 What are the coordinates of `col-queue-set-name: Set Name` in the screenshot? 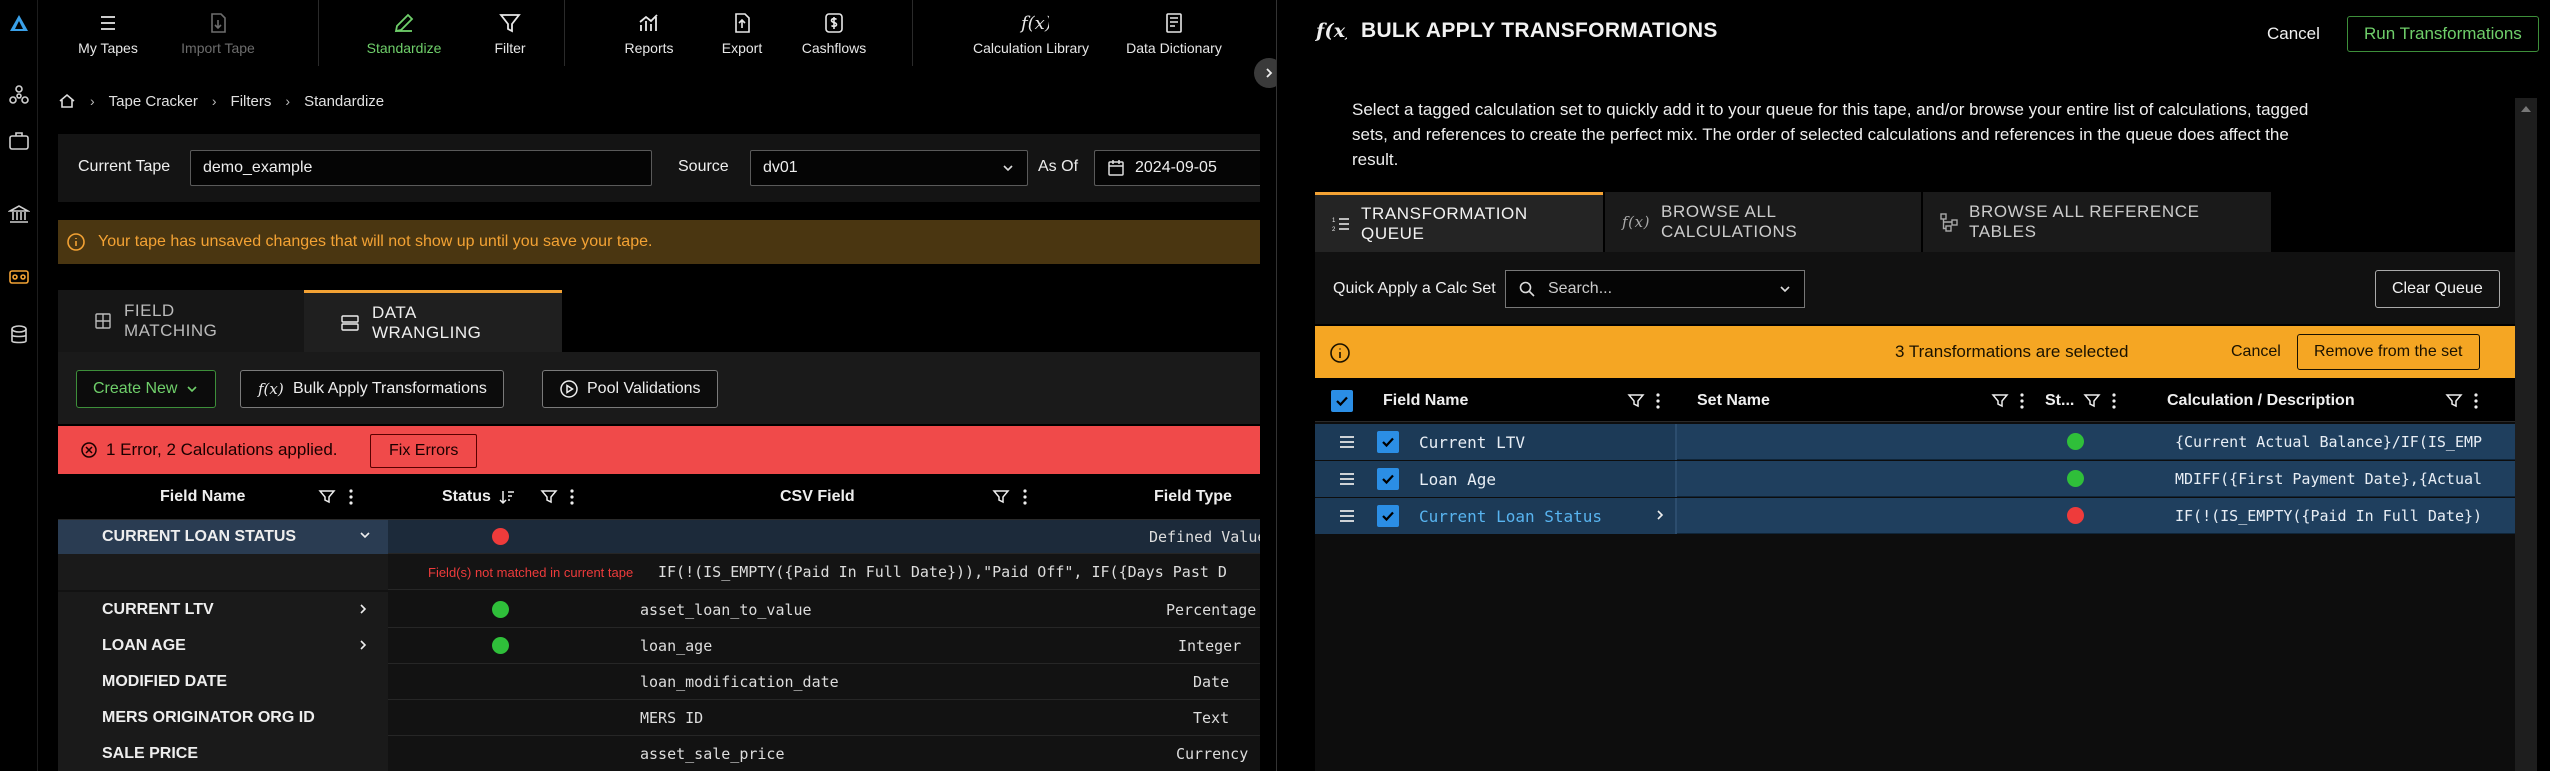 It's located at (1733, 401).